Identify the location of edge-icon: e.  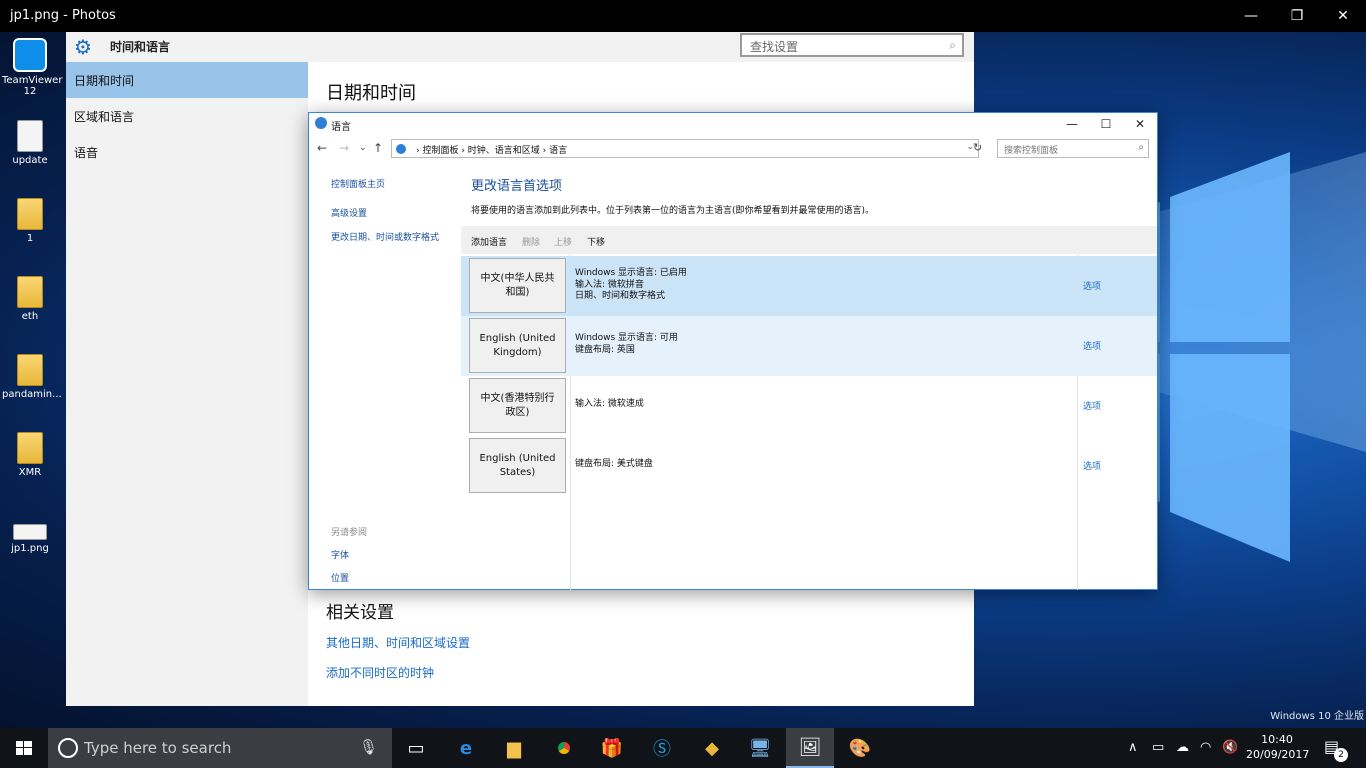
(466, 748).